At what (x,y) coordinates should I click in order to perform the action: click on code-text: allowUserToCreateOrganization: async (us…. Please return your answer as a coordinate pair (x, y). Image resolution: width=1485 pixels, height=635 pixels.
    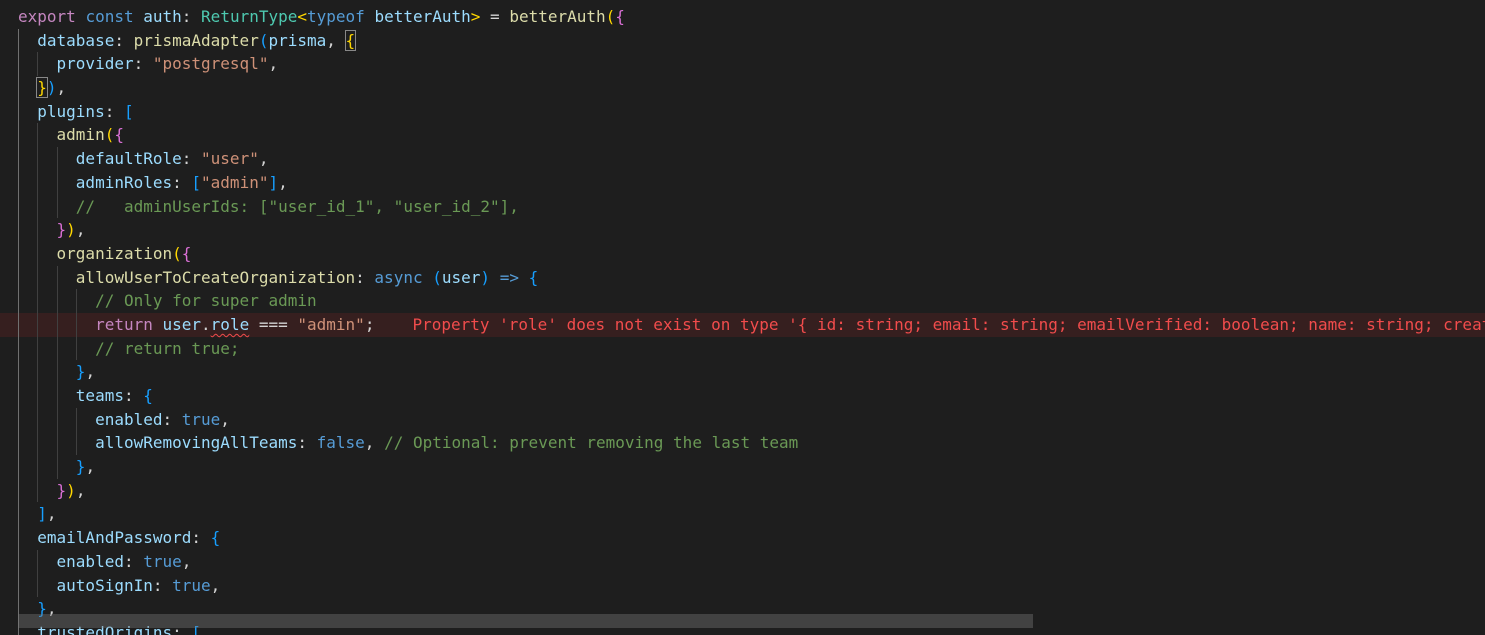
    Looking at the image, I should click on (278, 278).